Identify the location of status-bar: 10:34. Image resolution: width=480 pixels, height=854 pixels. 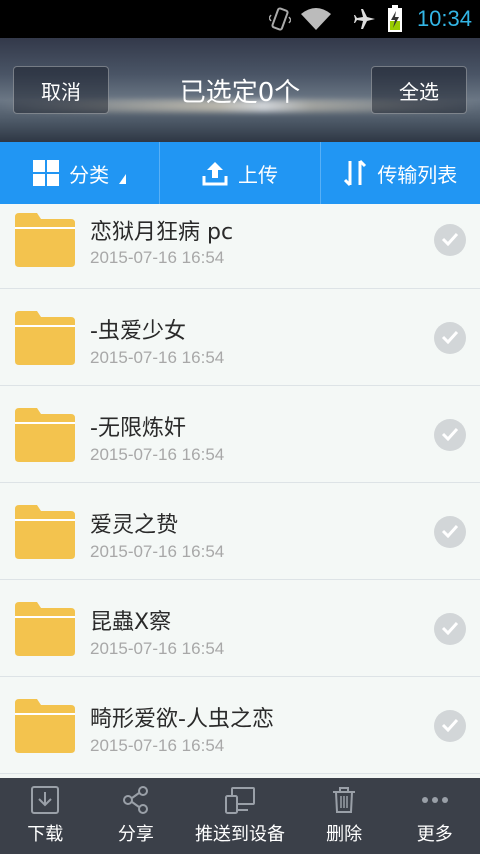
(240, 19).